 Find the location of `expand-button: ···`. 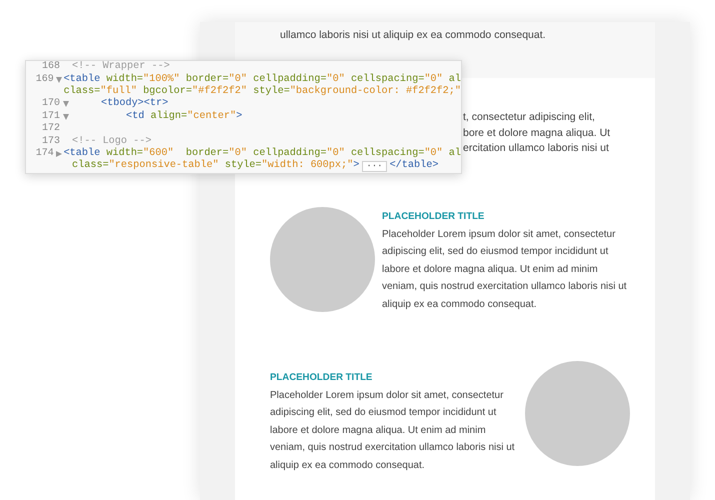

expand-button: ··· is located at coordinates (374, 166).